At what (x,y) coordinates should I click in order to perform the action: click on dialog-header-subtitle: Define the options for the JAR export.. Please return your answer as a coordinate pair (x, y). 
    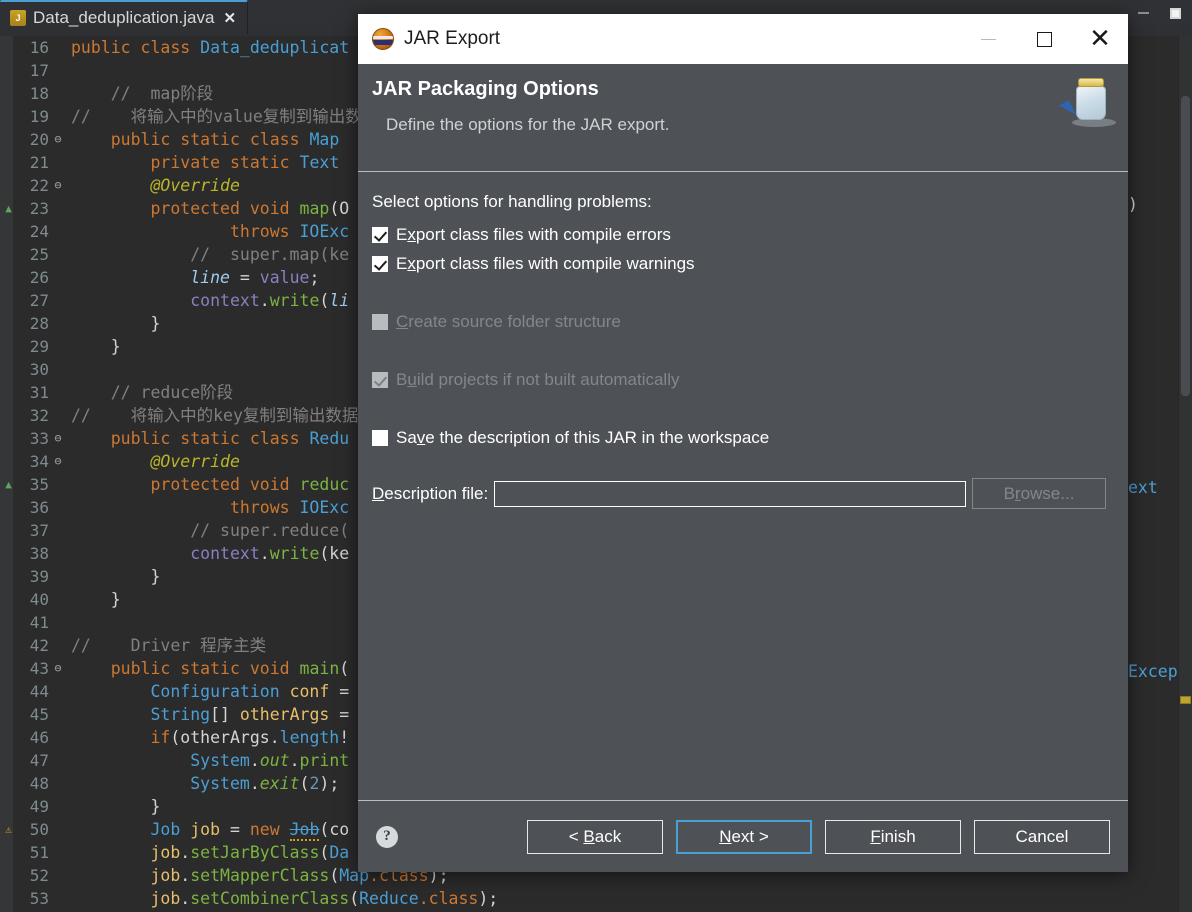
    Looking at the image, I should click on (528, 124).